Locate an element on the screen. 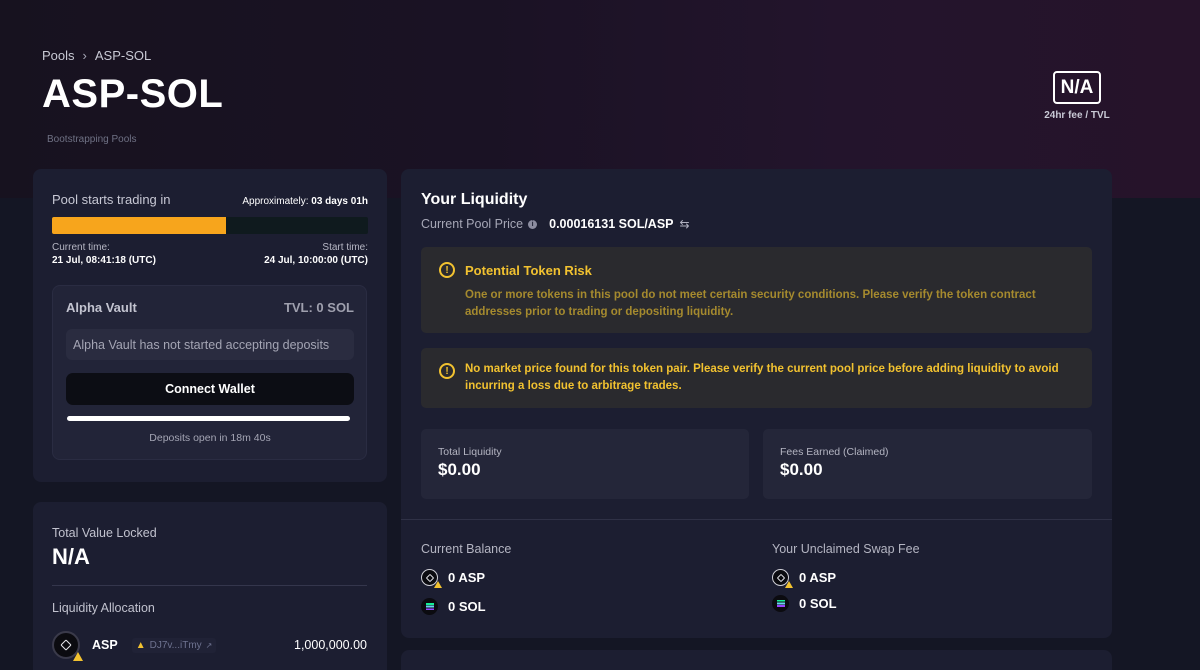  total-liquidity-box: Total Liquidity $0.00 is located at coordinates (585, 464).